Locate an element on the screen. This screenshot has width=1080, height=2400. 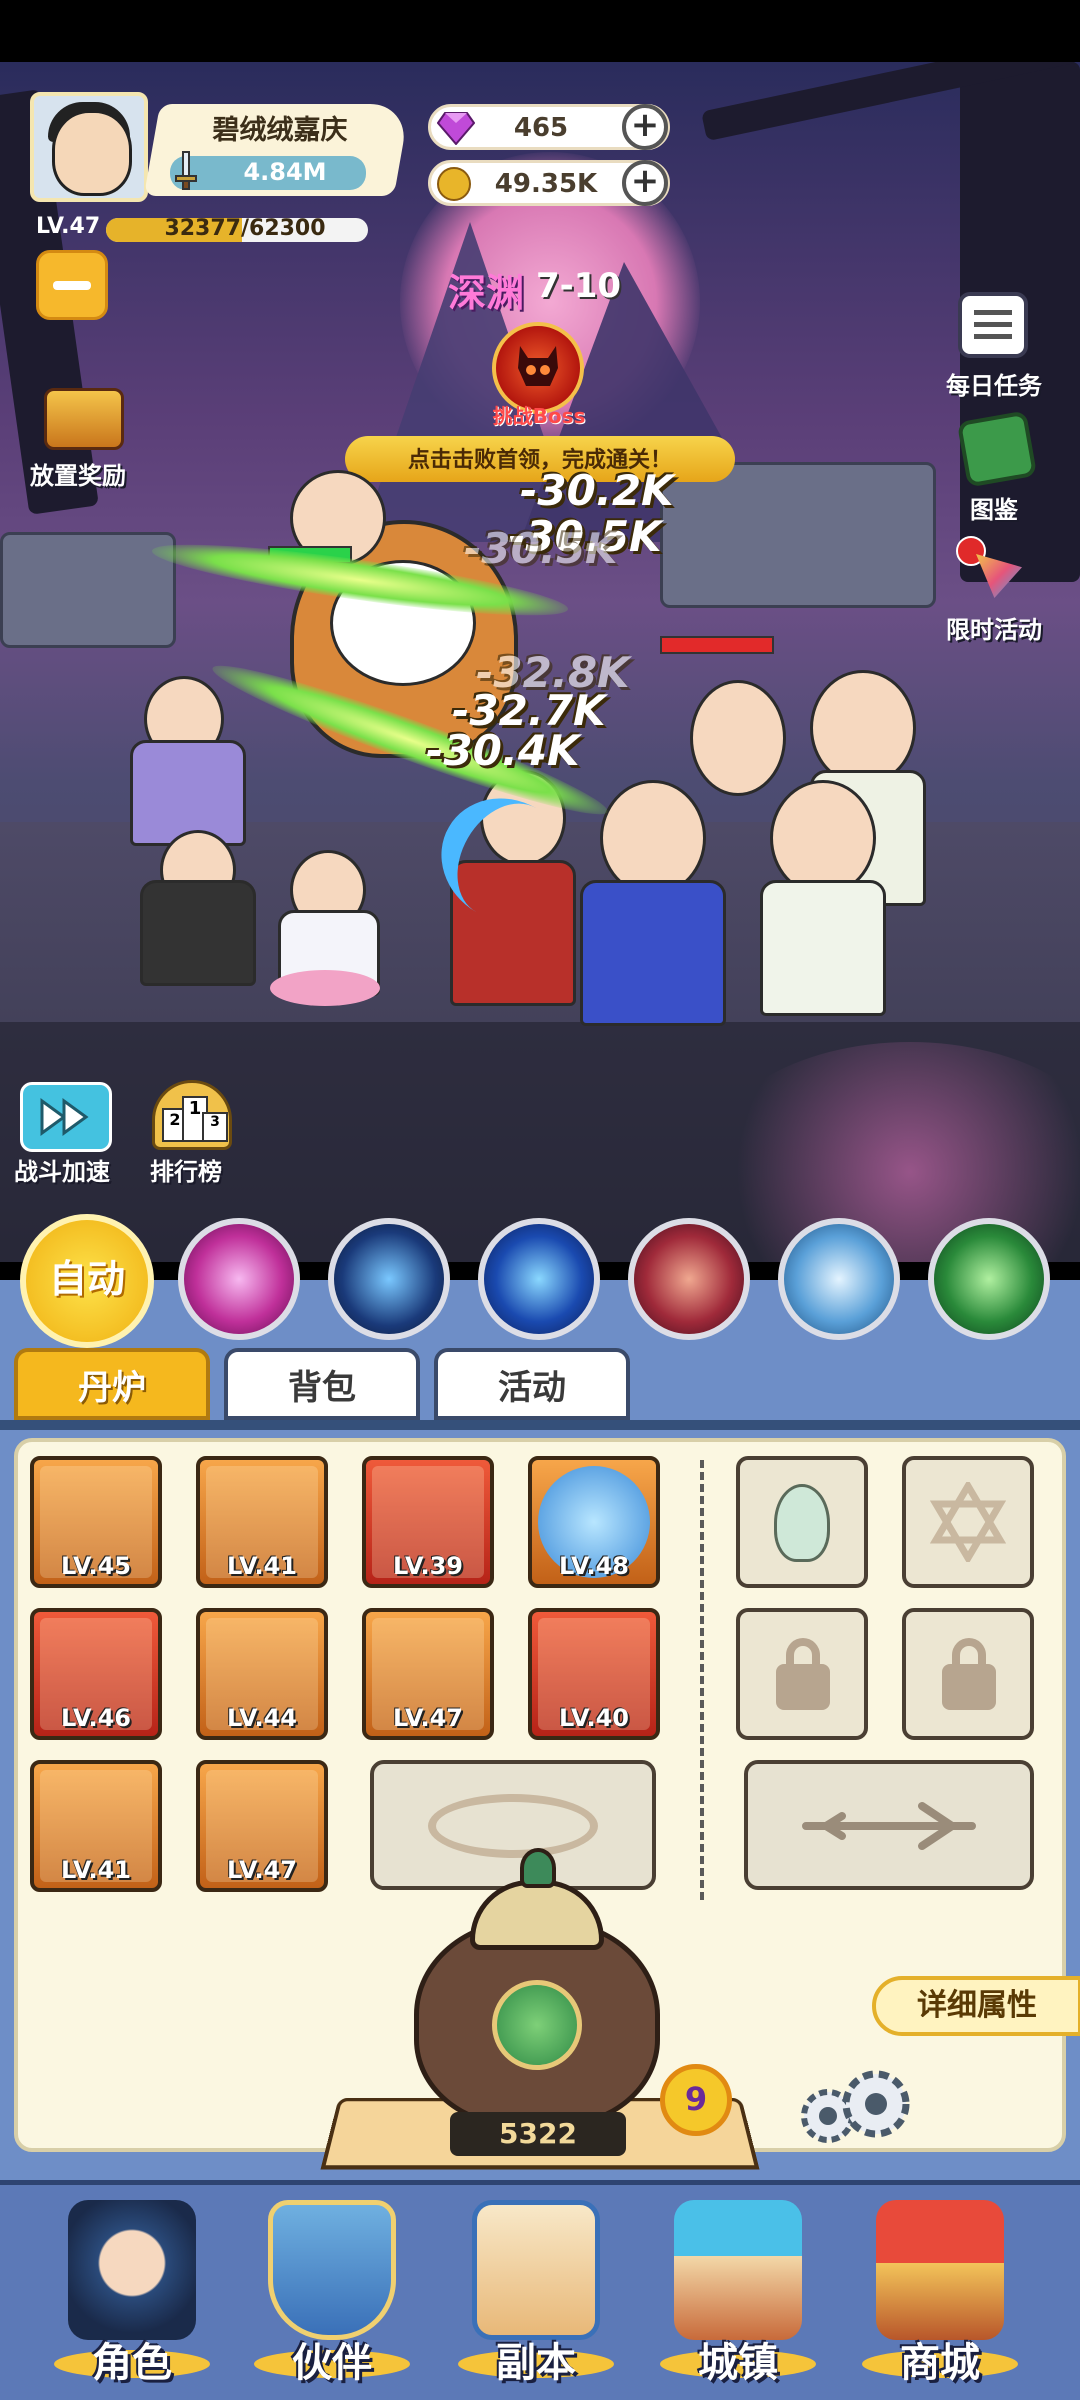
skill-beast is located at coordinates (689, 1279).